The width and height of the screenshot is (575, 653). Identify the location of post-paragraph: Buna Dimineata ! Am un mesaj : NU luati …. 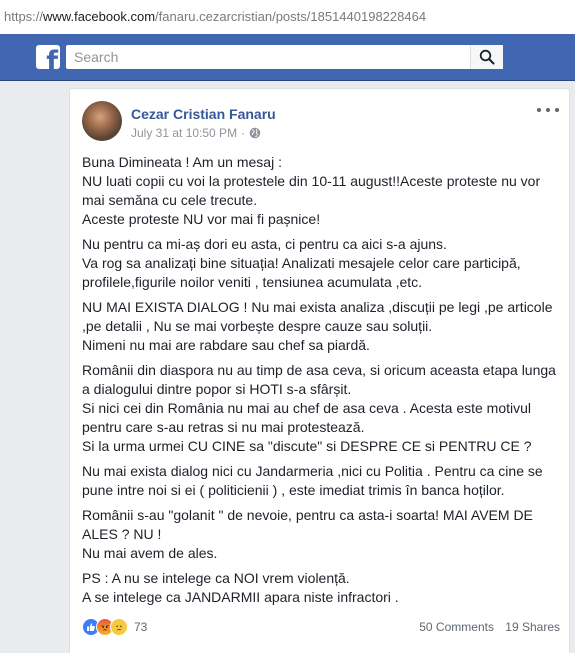
(321, 191).